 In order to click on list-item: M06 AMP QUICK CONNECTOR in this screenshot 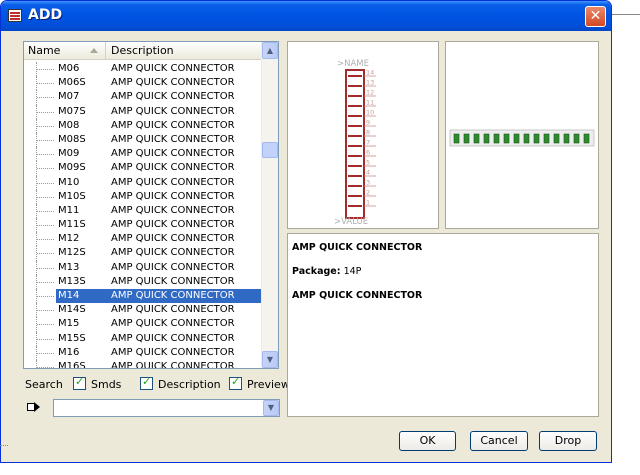, I will do `click(143, 69)`.